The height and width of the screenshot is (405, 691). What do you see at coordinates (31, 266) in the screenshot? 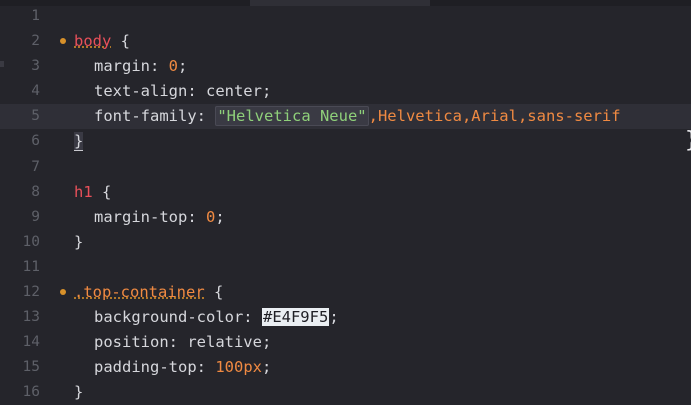
I see `line-number: 11` at bounding box center [31, 266].